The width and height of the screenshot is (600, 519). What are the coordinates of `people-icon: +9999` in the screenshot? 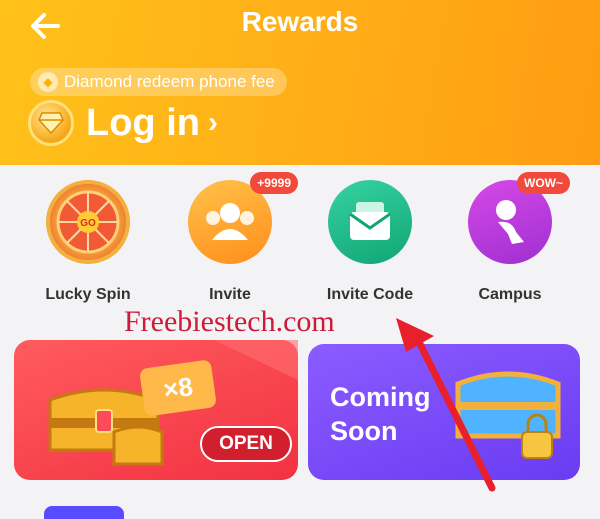 It's located at (243, 218).